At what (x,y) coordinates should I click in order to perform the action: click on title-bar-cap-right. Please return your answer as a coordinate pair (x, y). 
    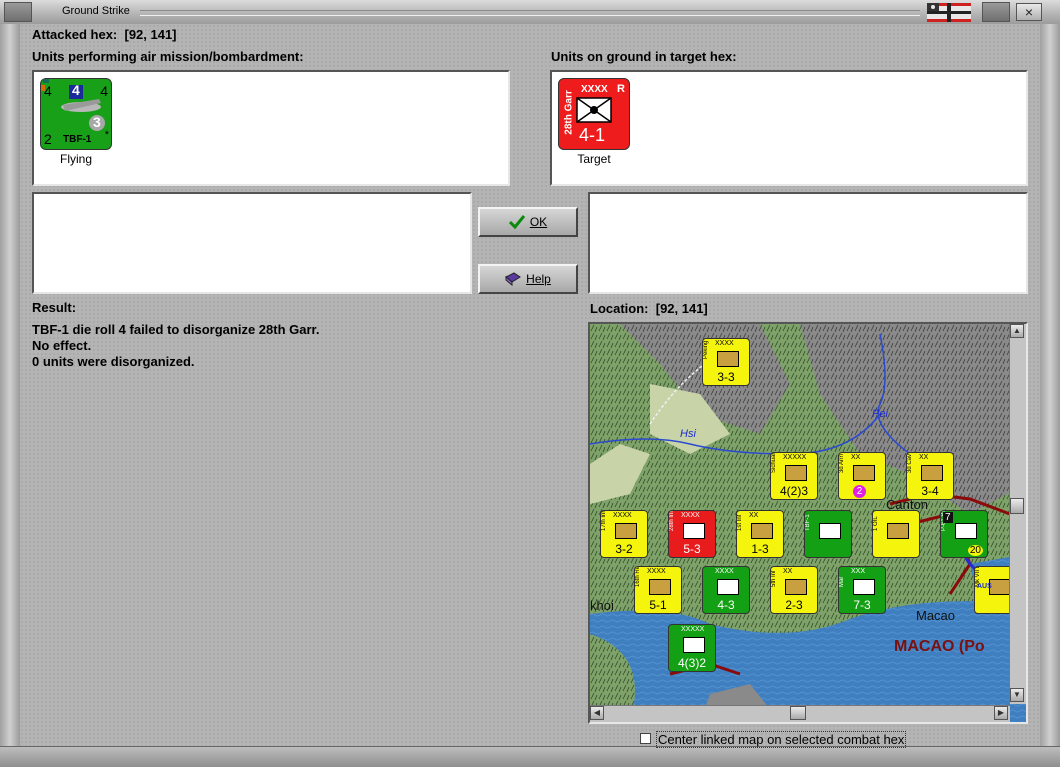
    Looking at the image, I should click on (996, 12).